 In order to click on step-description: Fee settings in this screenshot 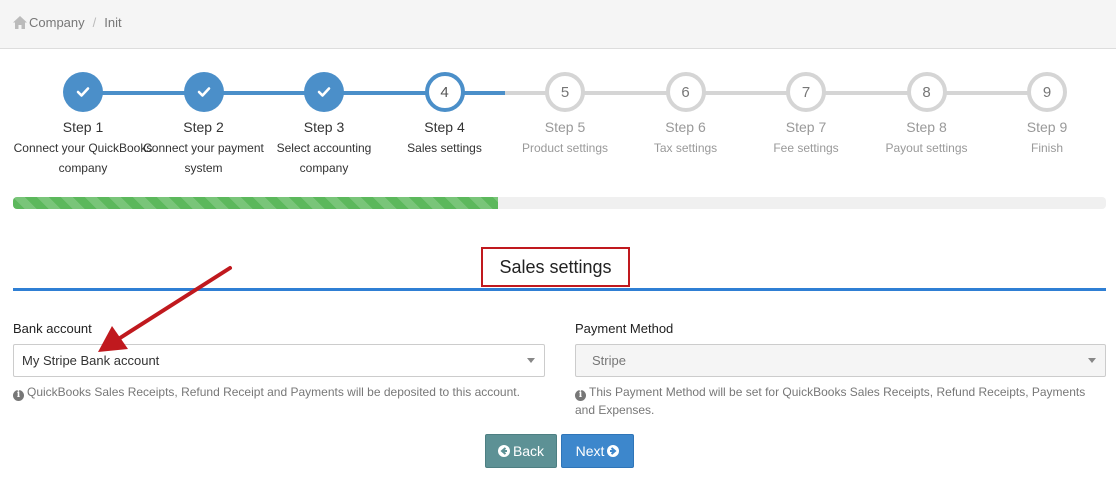, I will do `click(806, 148)`.